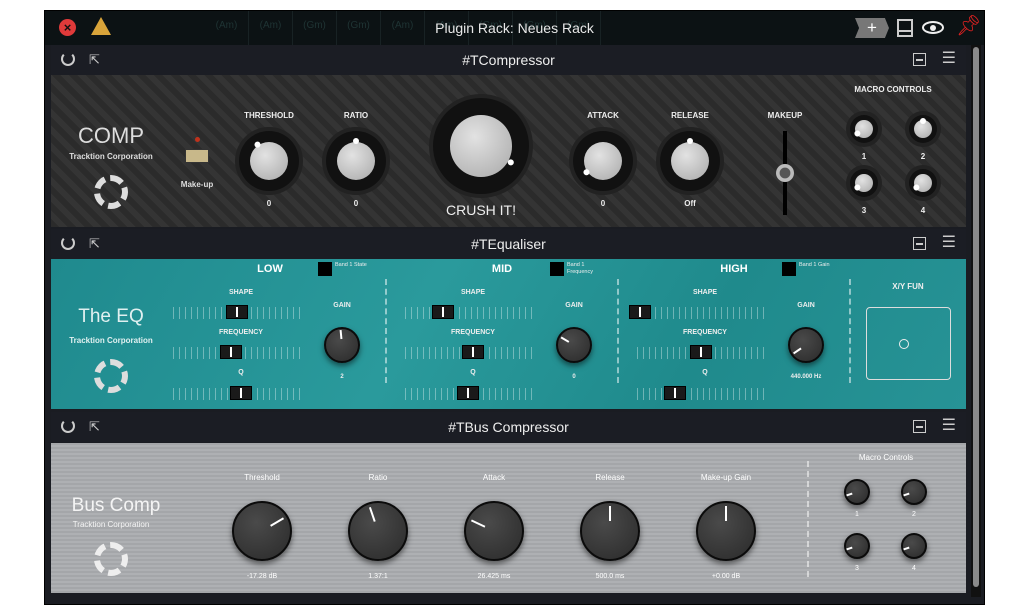 This screenshot has height=614, width=1024. What do you see at coordinates (785, 173) in the screenshot?
I see `makeup-fader` at bounding box center [785, 173].